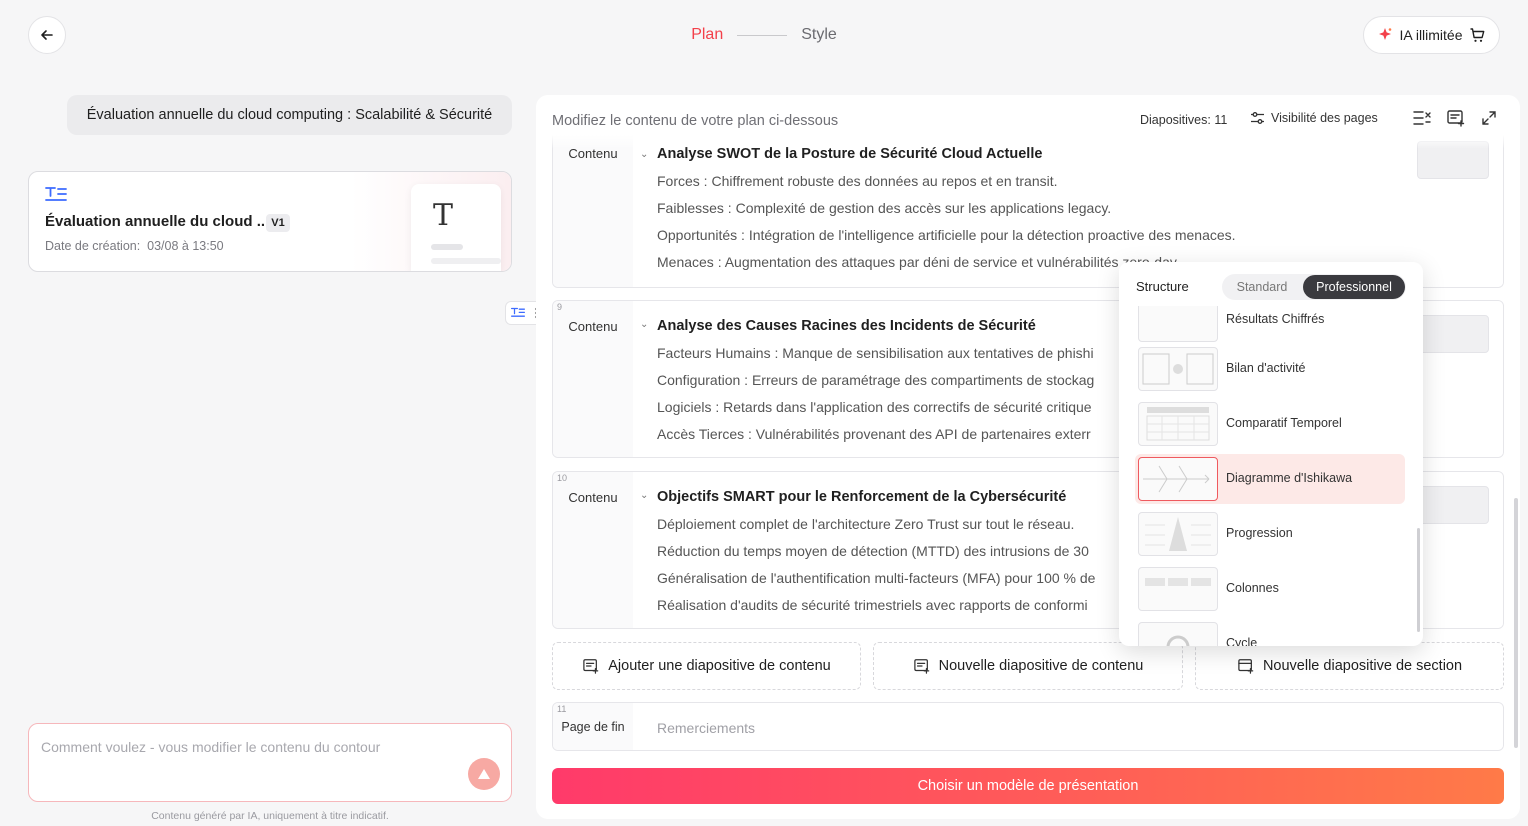 This screenshot has width=1528, height=826. What do you see at coordinates (1284, 423) in the screenshot?
I see `structure-option-label: Comparatif Temporel` at bounding box center [1284, 423].